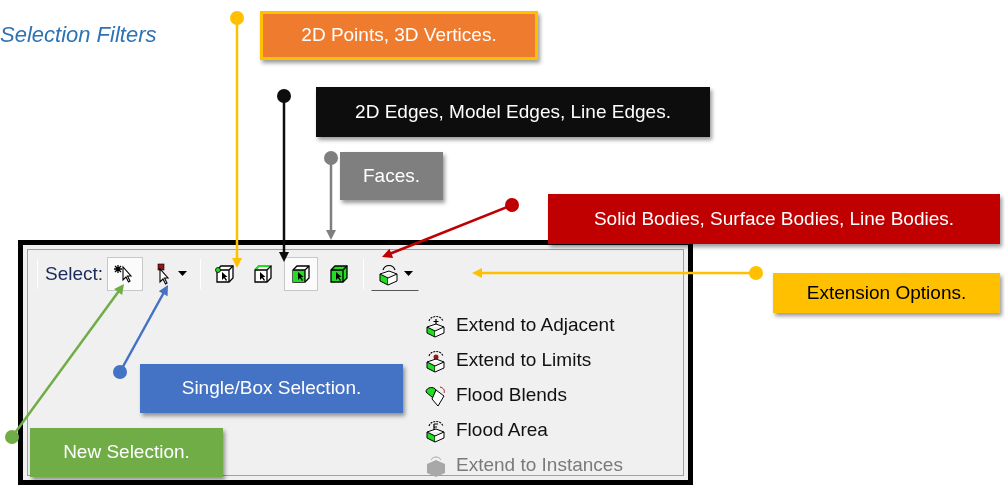  I want to click on select-label: Select:, so click(74, 273).